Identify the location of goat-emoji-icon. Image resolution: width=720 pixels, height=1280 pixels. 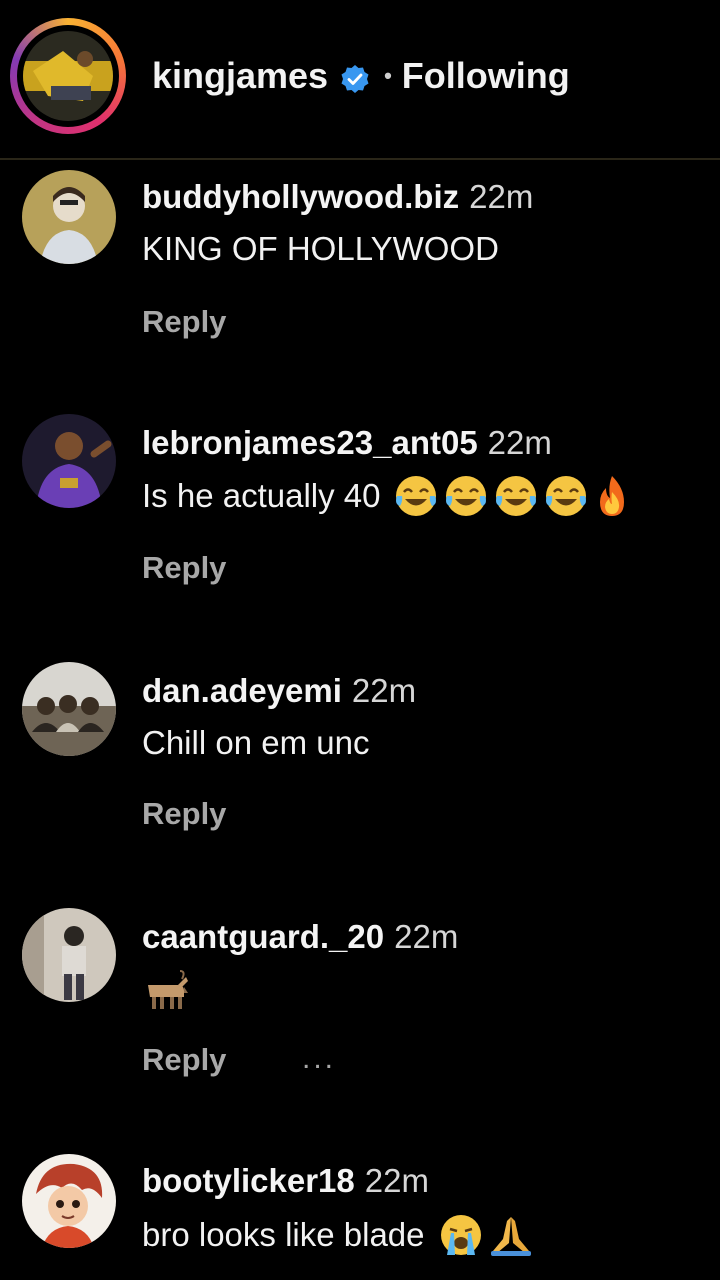
(166, 991).